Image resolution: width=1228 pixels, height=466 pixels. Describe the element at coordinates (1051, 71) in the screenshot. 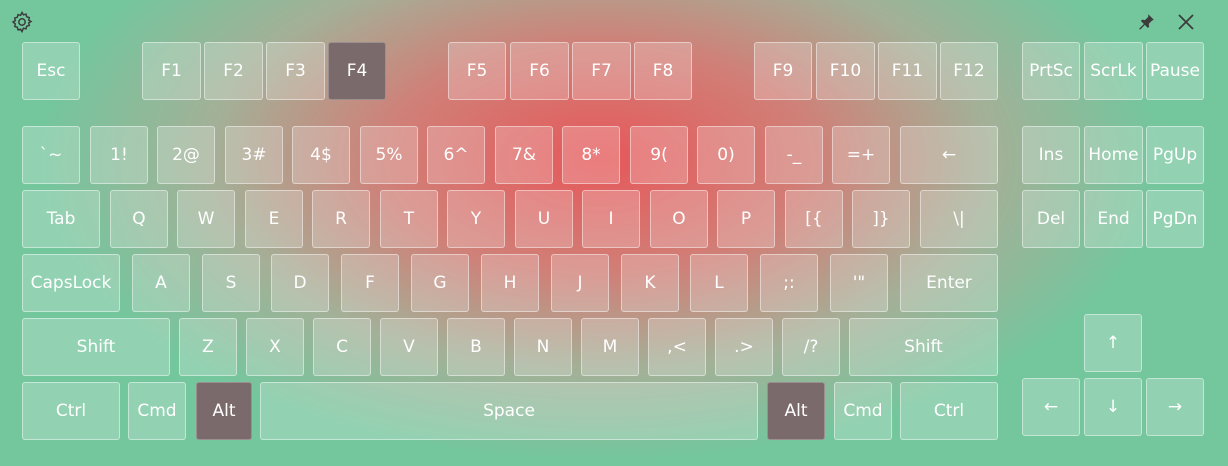

I see `key-prtsc: PrtSc` at that location.